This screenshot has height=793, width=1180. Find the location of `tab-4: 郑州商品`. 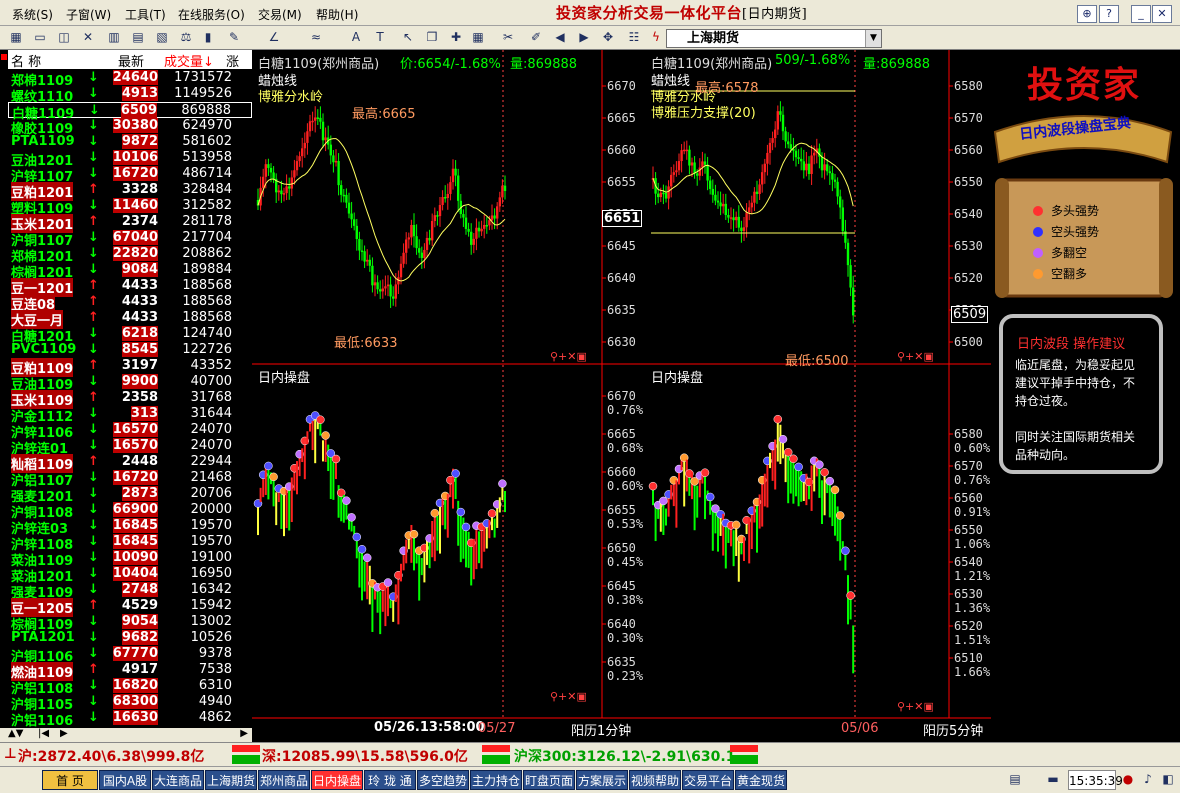

tab-4: 郑州商品 is located at coordinates (284, 780).